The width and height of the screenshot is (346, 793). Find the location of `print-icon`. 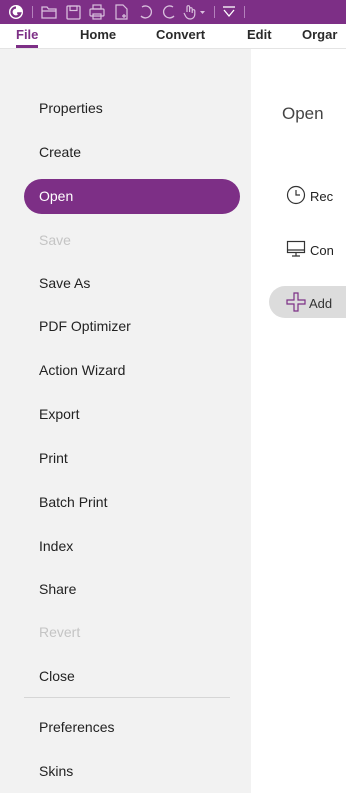

print-icon is located at coordinates (97, 12).